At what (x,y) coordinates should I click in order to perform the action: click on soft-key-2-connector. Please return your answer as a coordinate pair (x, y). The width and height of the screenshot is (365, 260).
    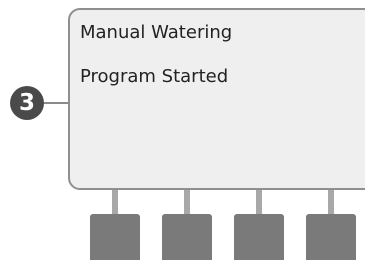
    Looking at the image, I should click on (187, 202).